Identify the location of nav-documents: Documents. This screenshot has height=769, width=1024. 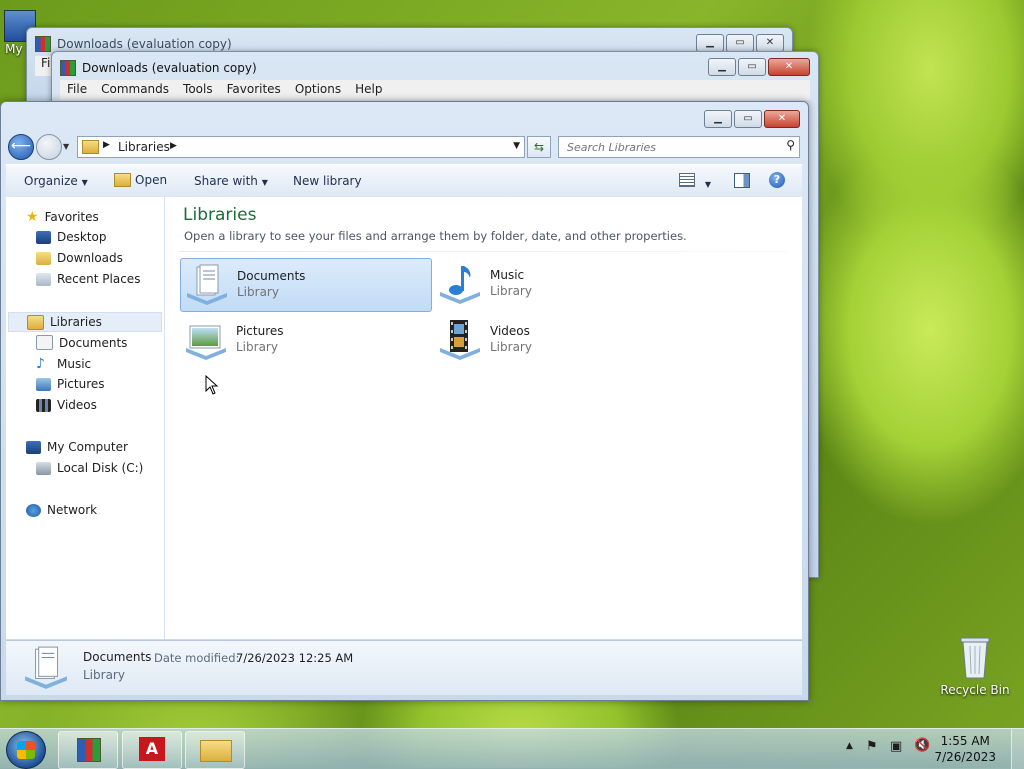
(81, 342).